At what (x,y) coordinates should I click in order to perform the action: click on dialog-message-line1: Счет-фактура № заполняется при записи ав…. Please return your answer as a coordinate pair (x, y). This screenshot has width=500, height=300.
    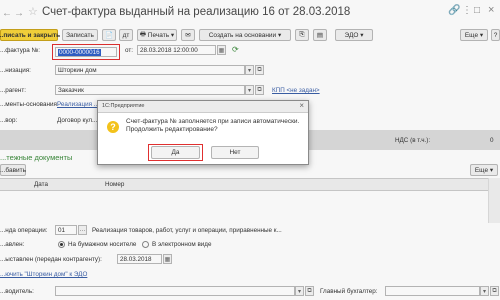
    Looking at the image, I should click on (213, 121).